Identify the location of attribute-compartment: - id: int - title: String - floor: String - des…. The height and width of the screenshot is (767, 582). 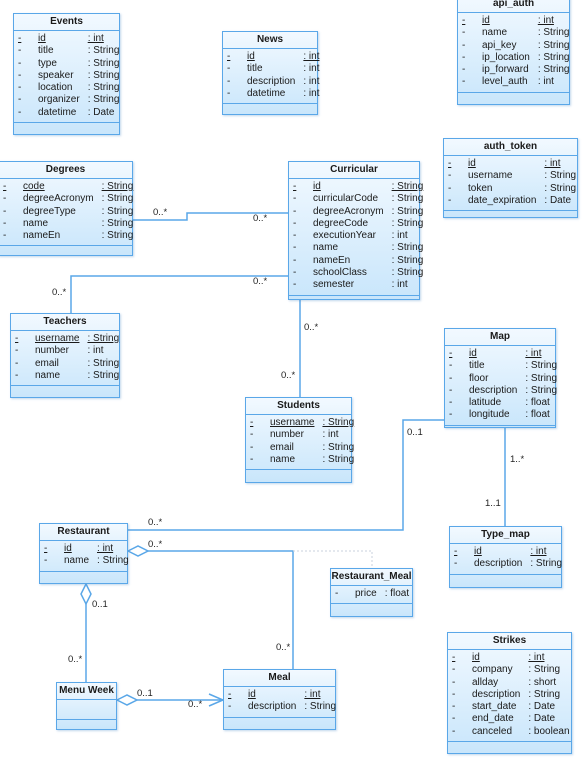
(501, 386).